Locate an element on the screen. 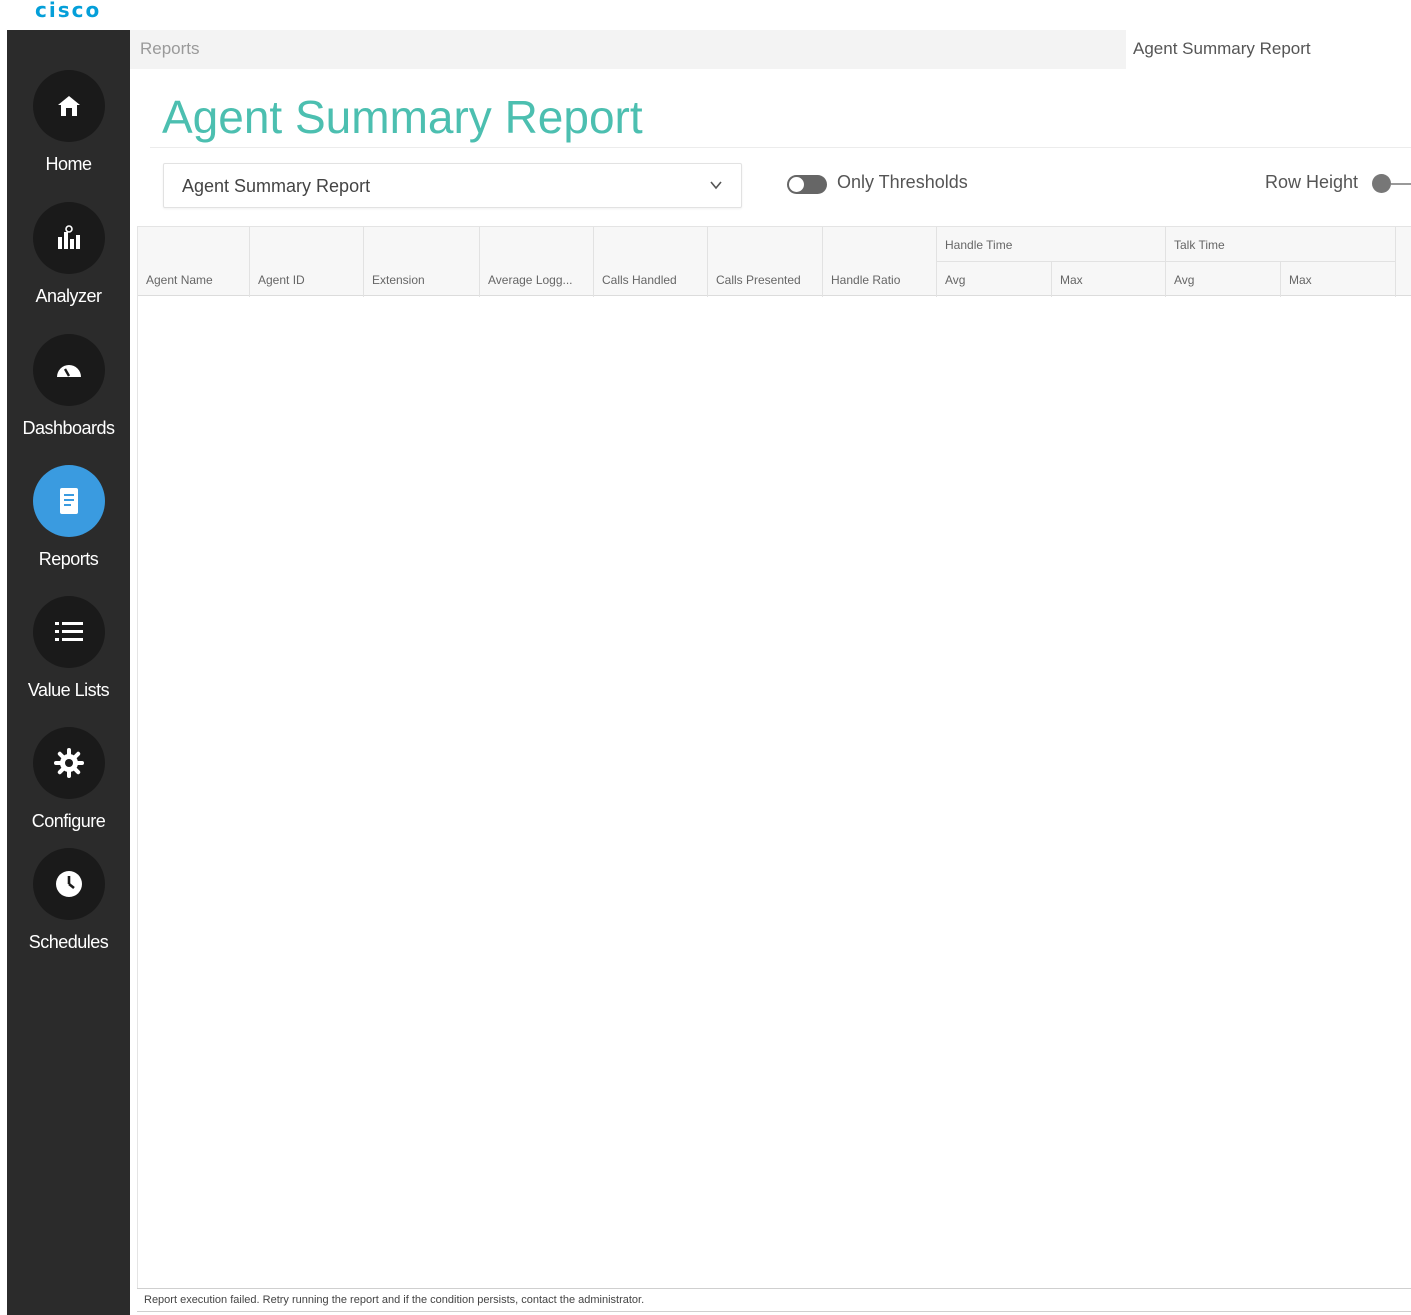 This screenshot has height=1315, width=1411. column-group-talk-time: Talk Time is located at coordinates (1281, 244).